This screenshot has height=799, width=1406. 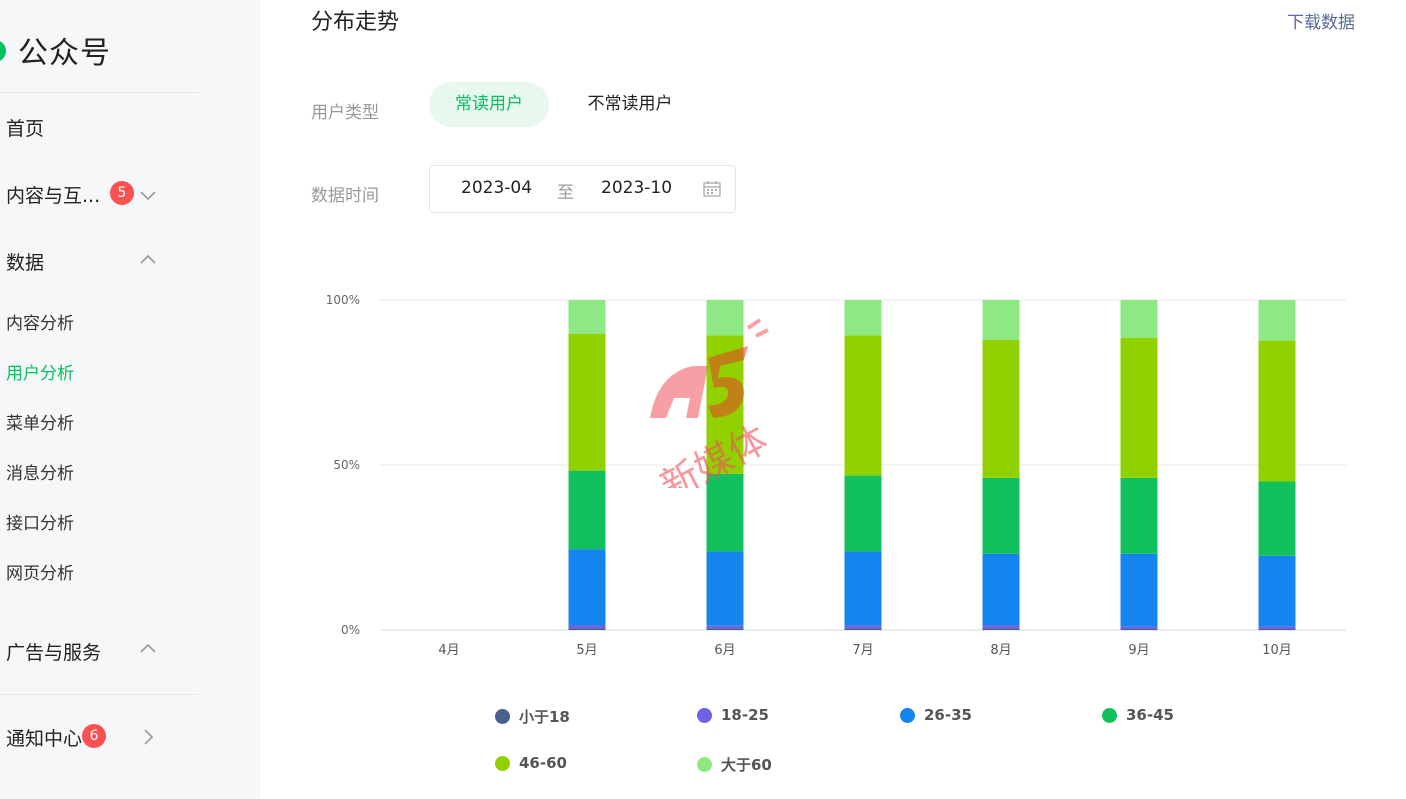 I want to click on date-end-input: 2023-10, so click(x=636, y=188).